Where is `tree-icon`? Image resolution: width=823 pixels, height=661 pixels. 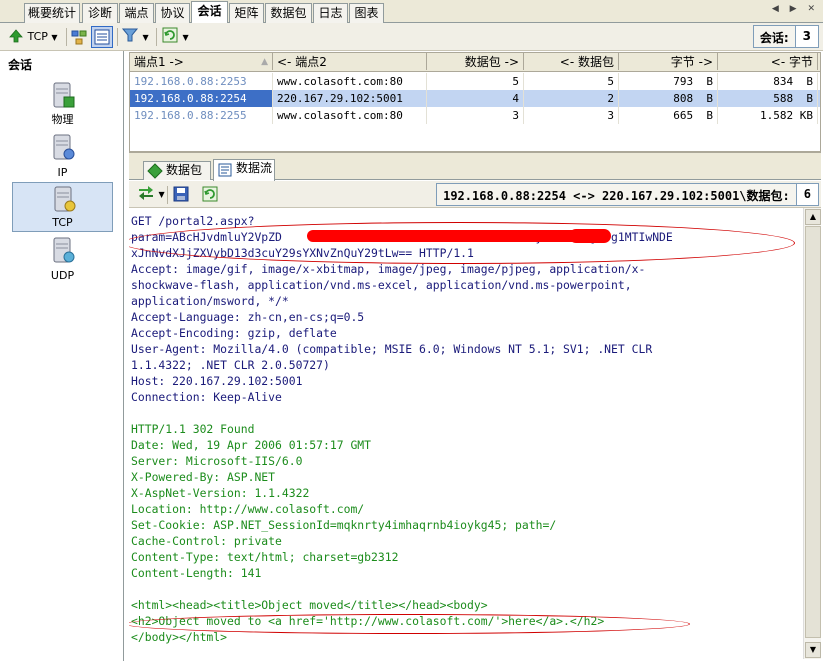
tree-icon is located at coordinates (79, 37).